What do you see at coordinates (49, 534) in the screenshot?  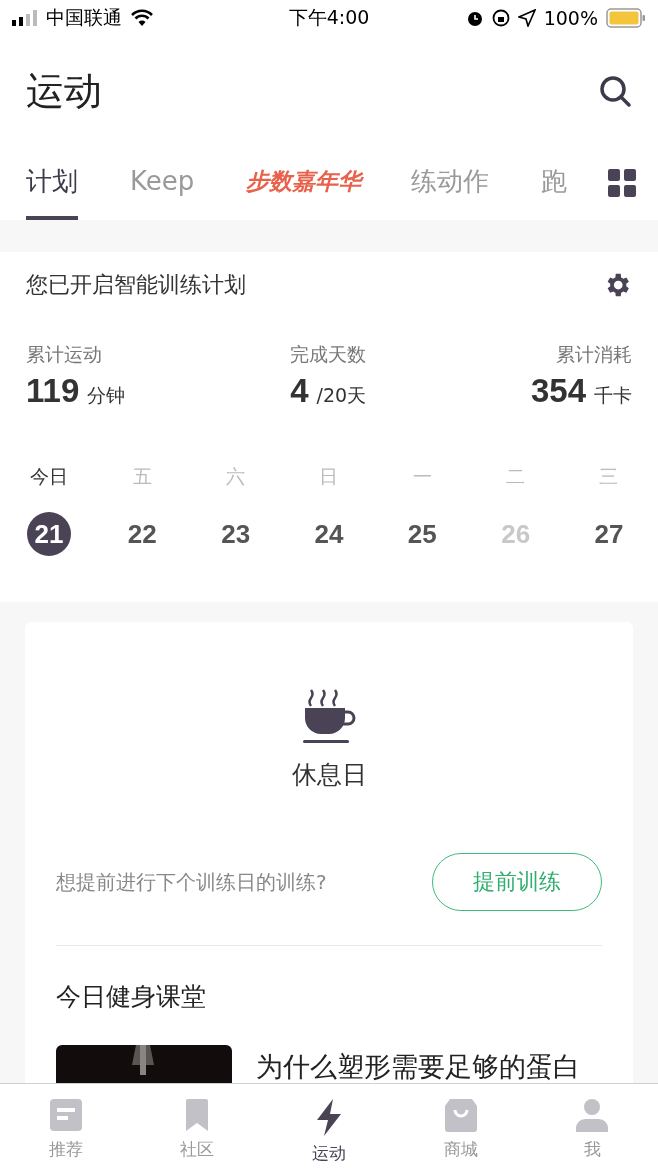 I see `calendar-date: 21` at bounding box center [49, 534].